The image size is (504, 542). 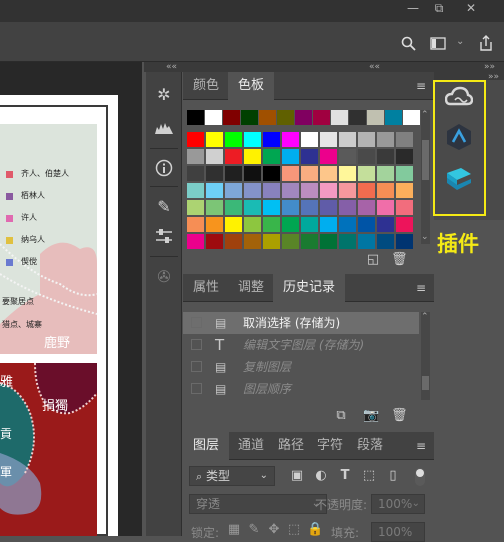 What do you see at coordinates (321, 475) in the screenshot?
I see `filter-adjustment-icon: ◐` at bounding box center [321, 475].